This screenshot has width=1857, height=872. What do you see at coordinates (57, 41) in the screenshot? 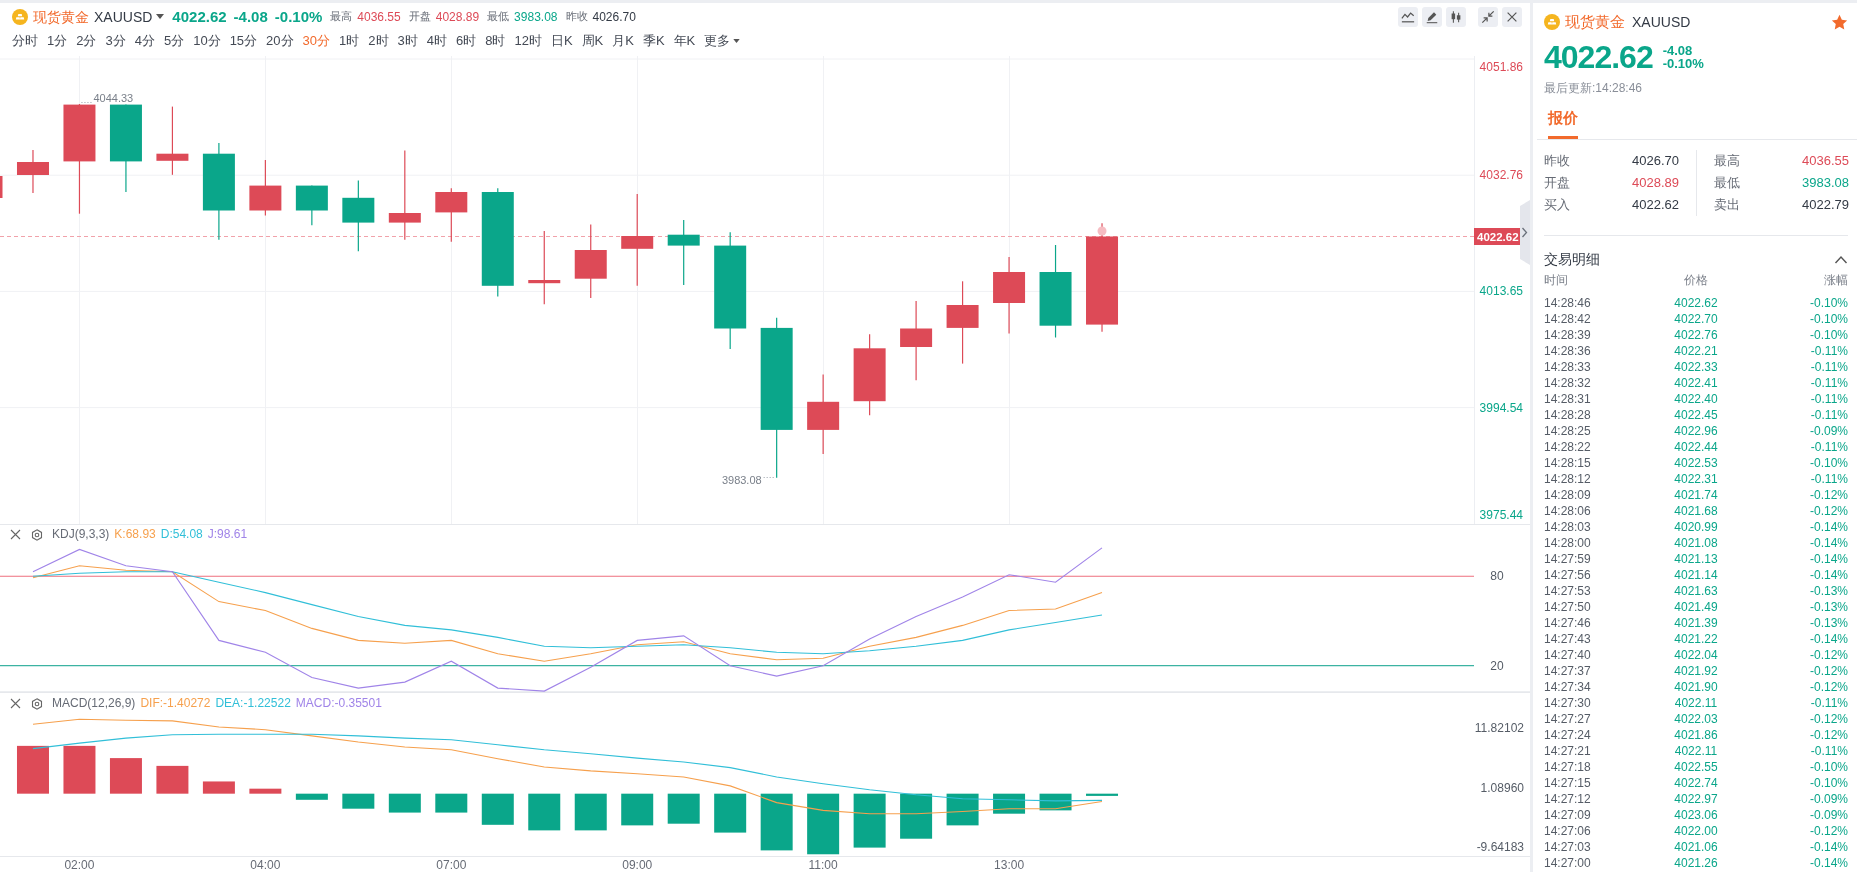
I see `period-tab: 1分` at bounding box center [57, 41].